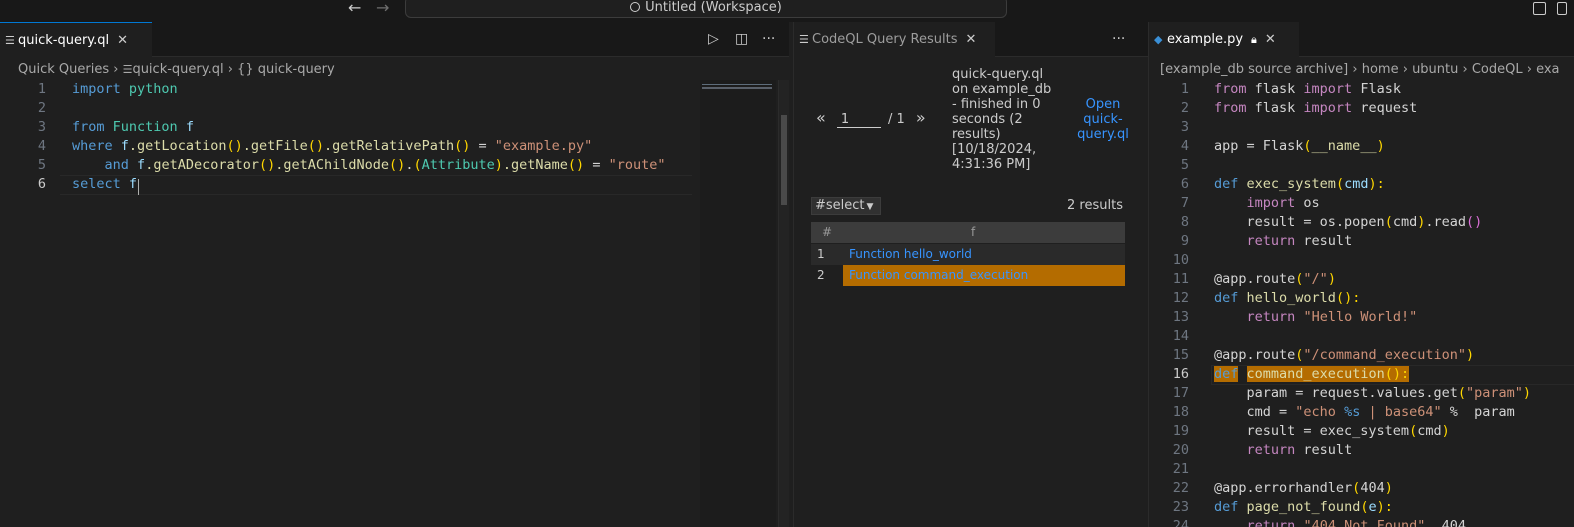  Describe the element at coordinates (97, 127) in the screenshot. I see `code-line: 3 from Function f` at that location.